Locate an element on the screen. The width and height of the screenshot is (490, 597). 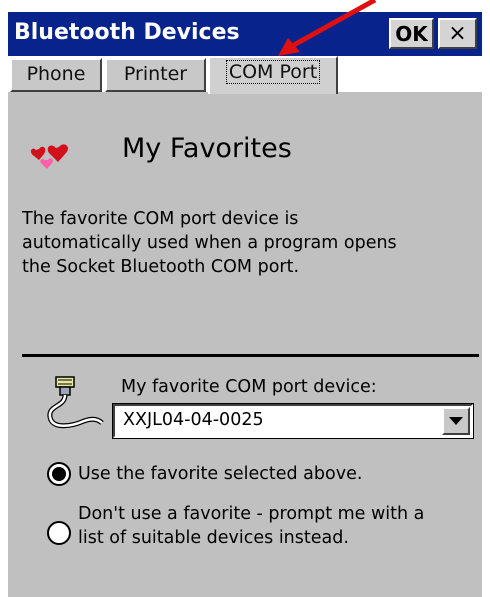
favorite-device-value: XXJL04-04-0025 is located at coordinates (193, 420).